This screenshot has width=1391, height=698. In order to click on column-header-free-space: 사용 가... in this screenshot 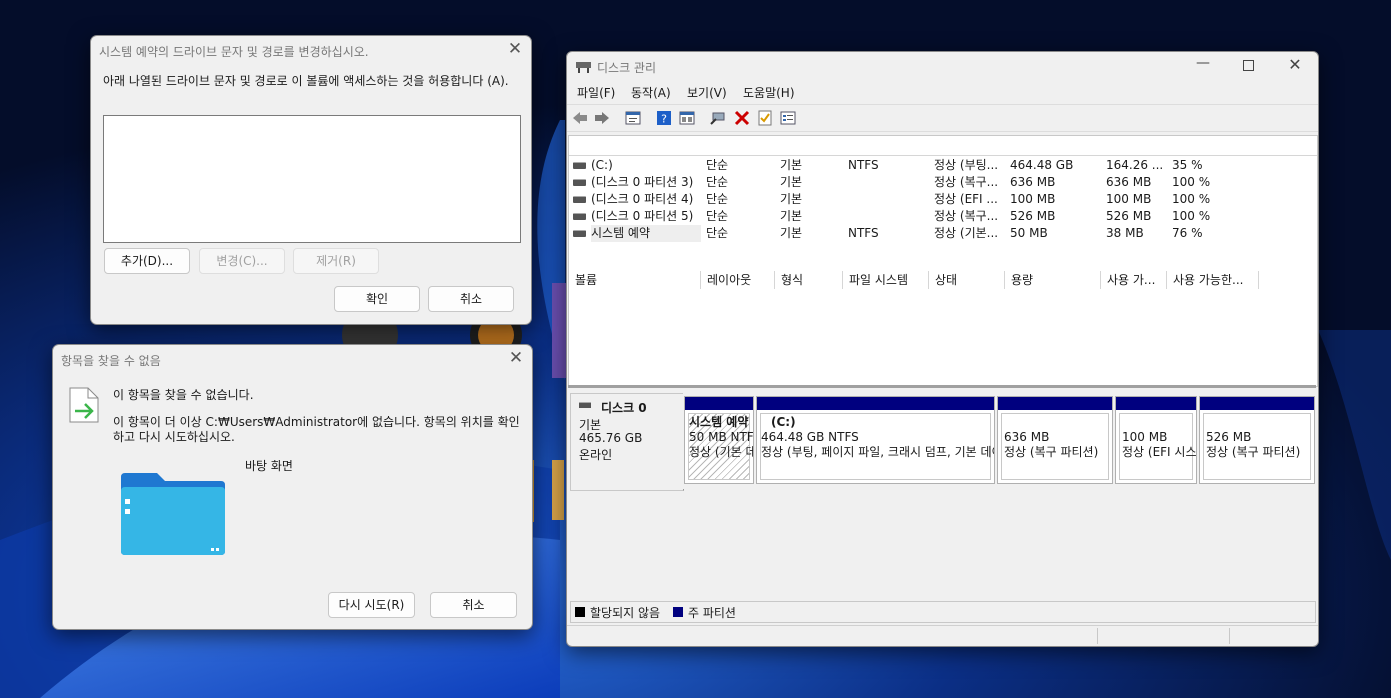, I will do `click(1134, 280)`.